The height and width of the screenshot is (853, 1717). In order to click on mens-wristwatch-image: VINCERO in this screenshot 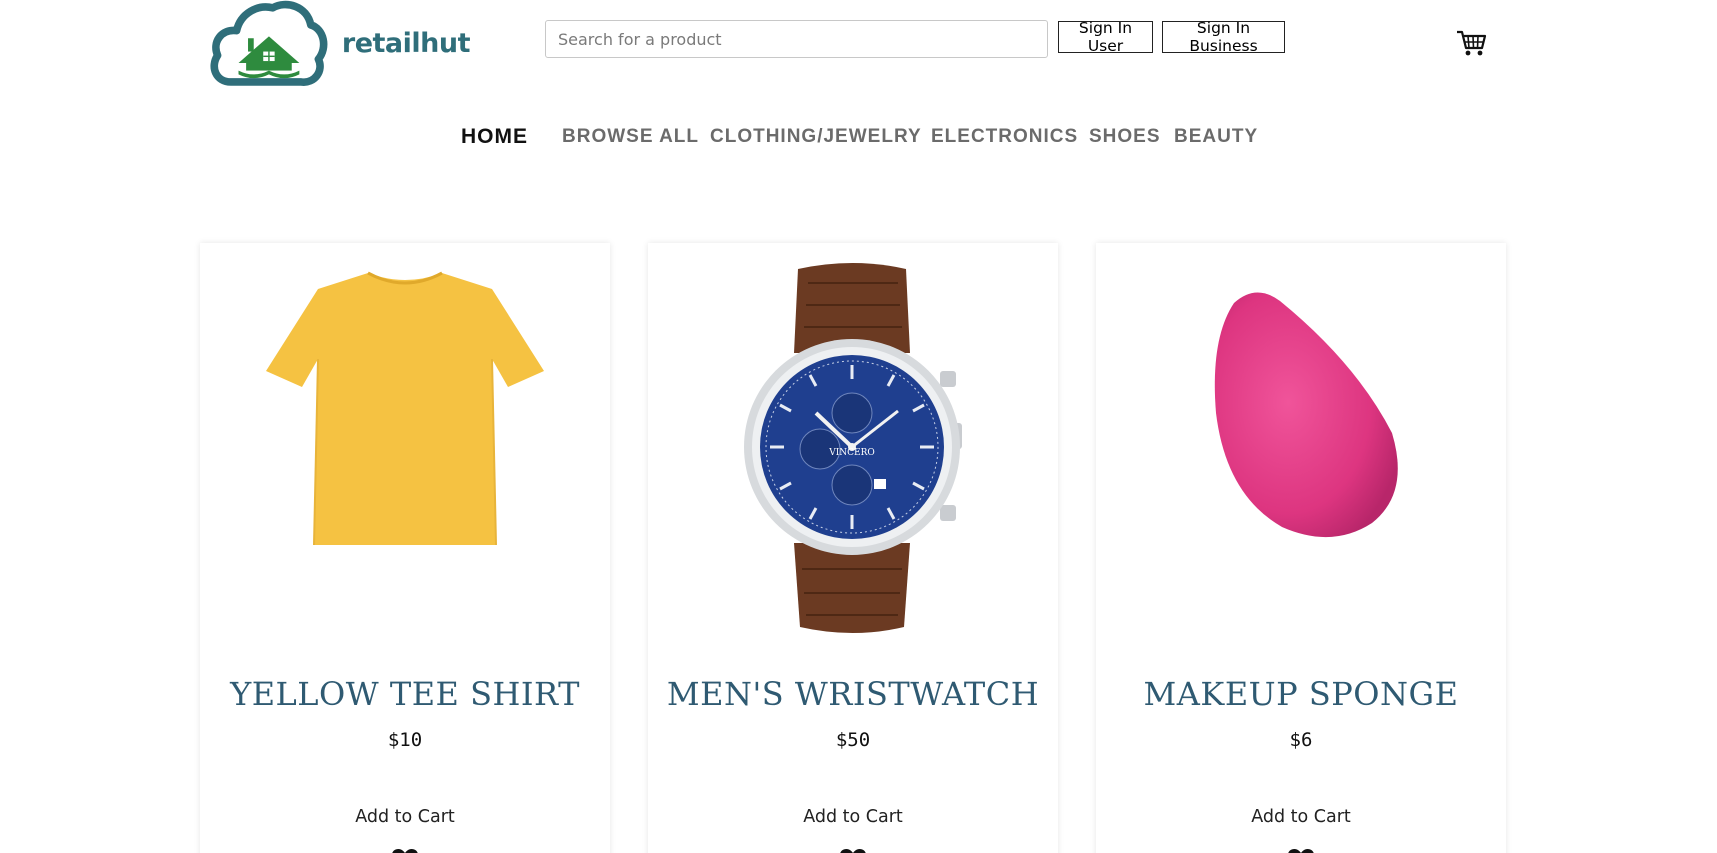, I will do `click(853, 443)`.